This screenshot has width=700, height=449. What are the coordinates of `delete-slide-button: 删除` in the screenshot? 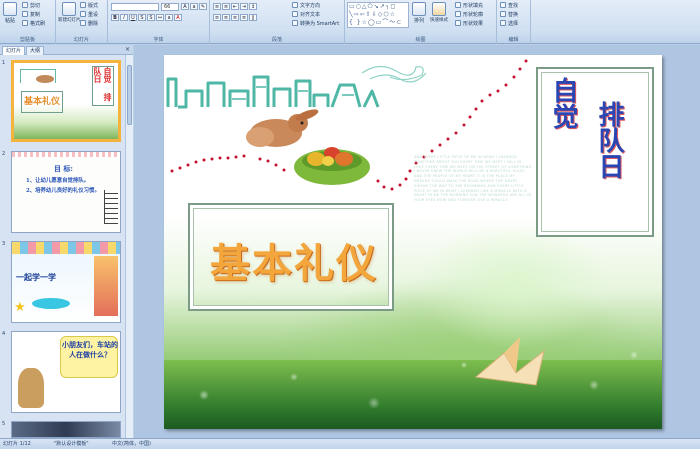 It's located at (89, 23).